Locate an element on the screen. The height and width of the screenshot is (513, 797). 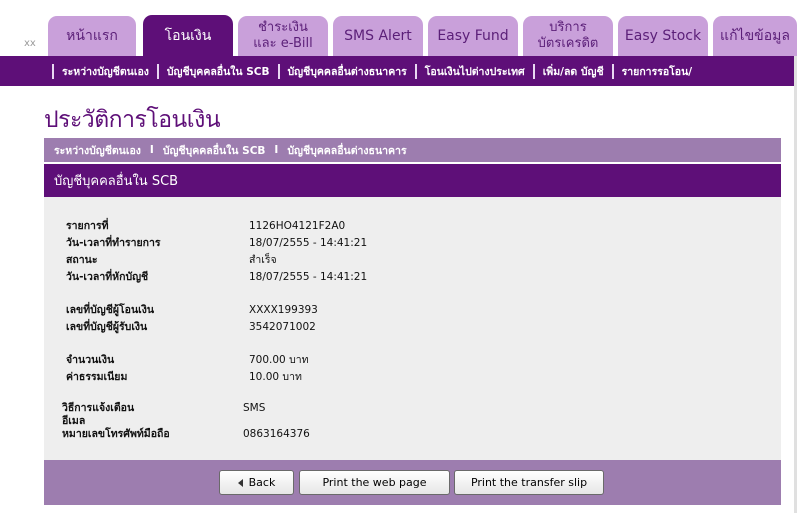
to-account-label: เลขที่บัญชีผู้รับเงิน is located at coordinates (107, 327).